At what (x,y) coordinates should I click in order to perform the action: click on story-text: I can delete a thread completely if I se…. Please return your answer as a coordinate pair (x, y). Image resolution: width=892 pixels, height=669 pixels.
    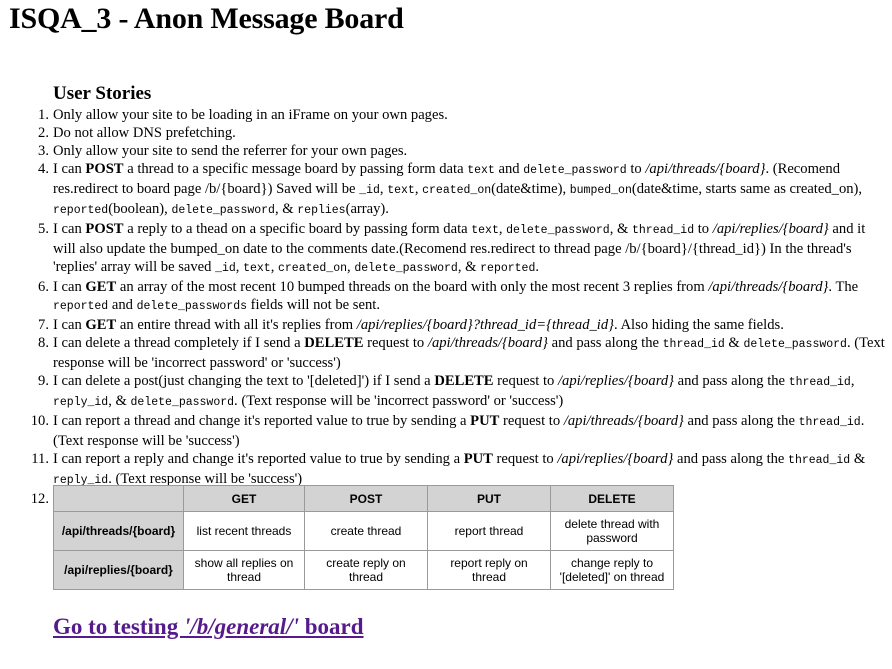
    Looking at the image, I should click on (179, 343).